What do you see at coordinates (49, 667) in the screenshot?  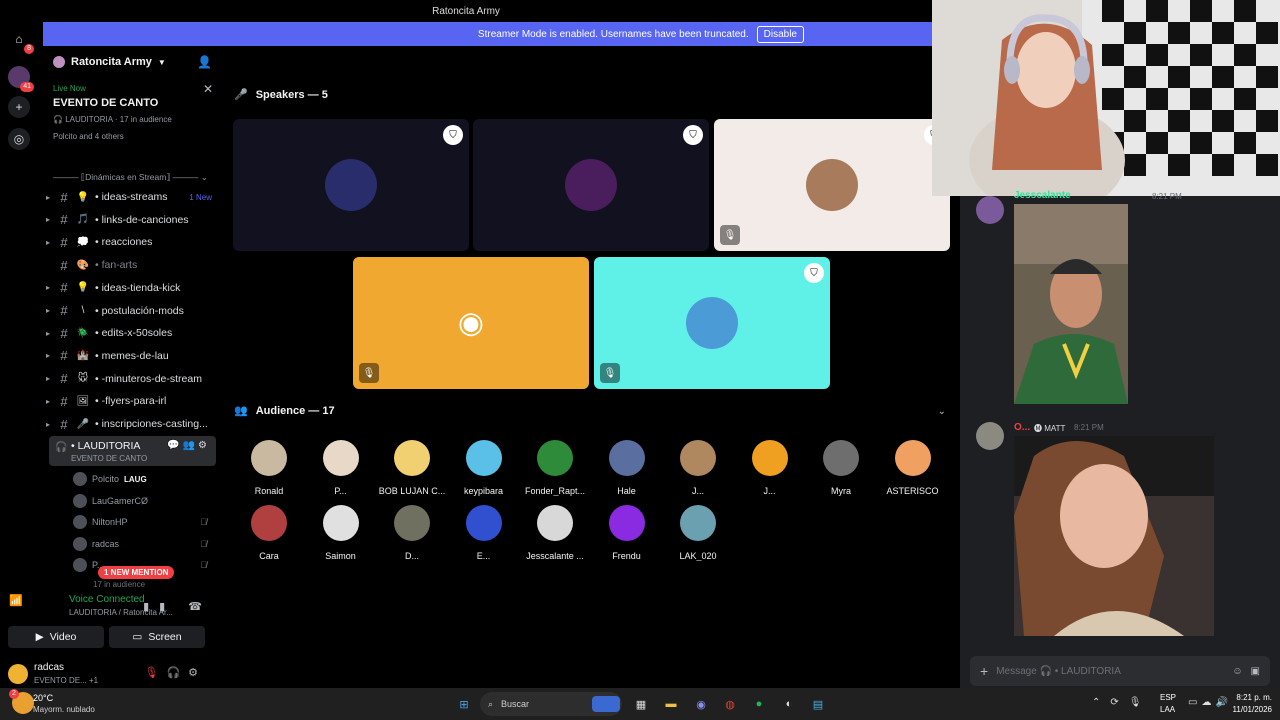 I see `username: radcas` at bounding box center [49, 667].